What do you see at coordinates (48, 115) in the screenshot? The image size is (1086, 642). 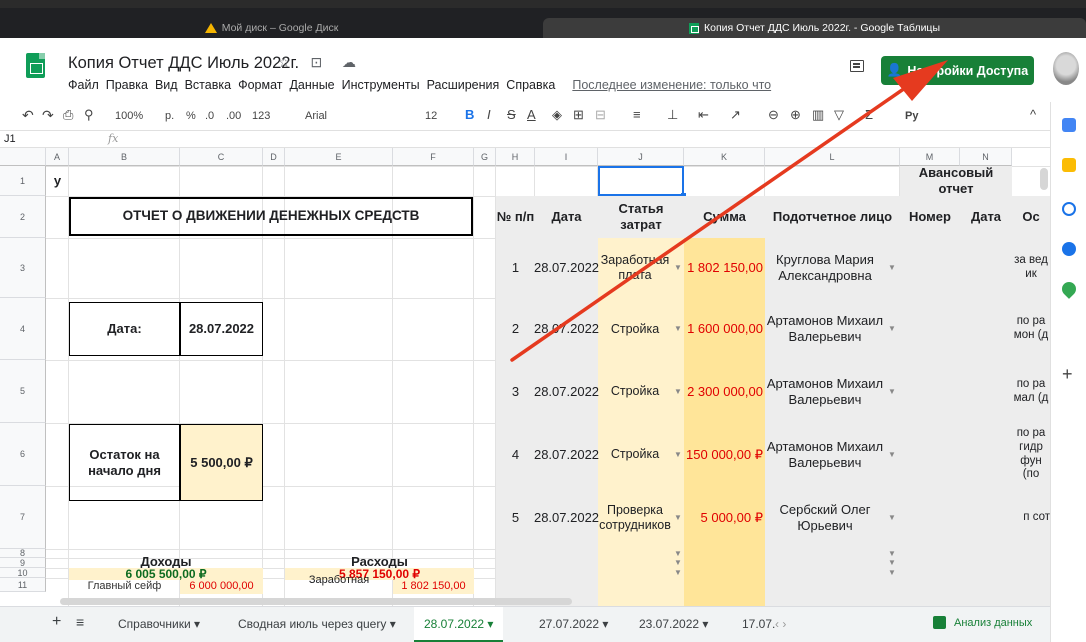 I see `redo-icon: ↷` at bounding box center [48, 115].